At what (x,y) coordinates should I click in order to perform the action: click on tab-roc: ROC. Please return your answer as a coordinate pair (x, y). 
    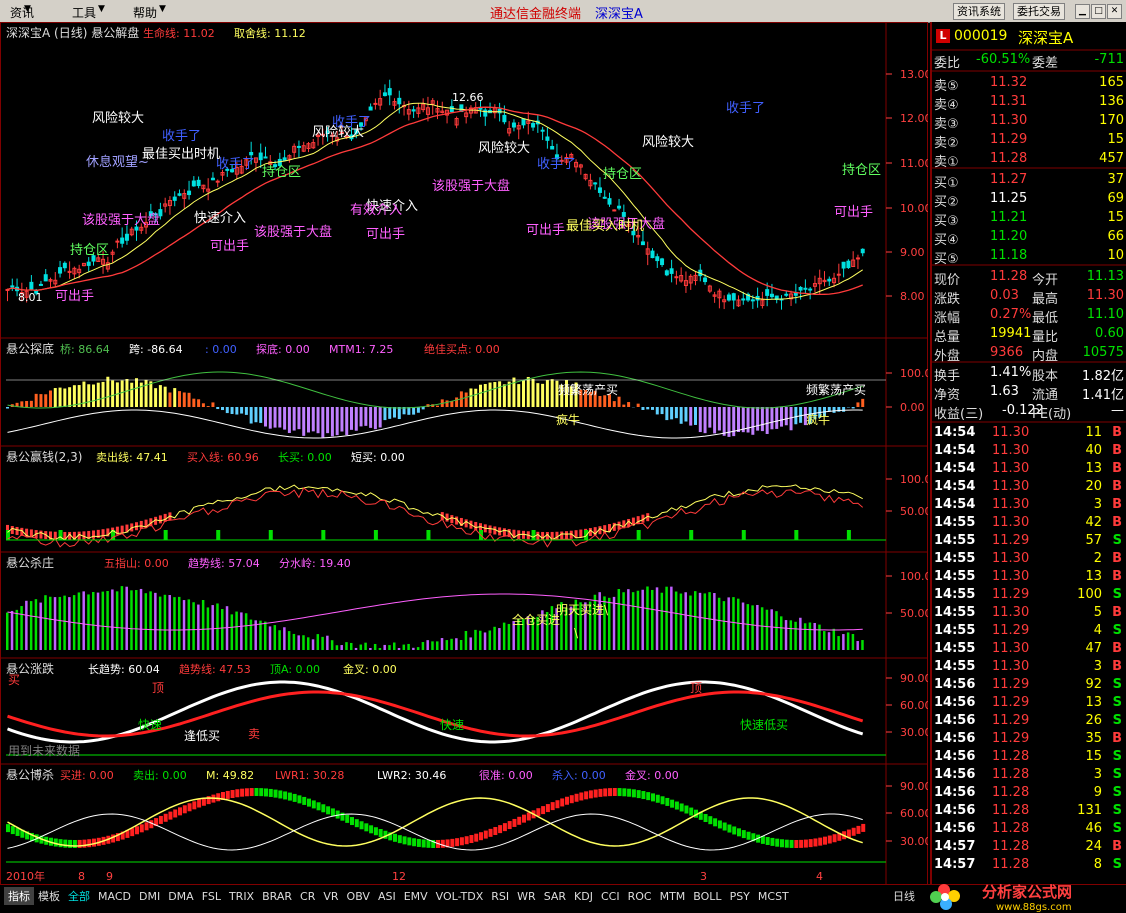
    Looking at the image, I should click on (640, 896).